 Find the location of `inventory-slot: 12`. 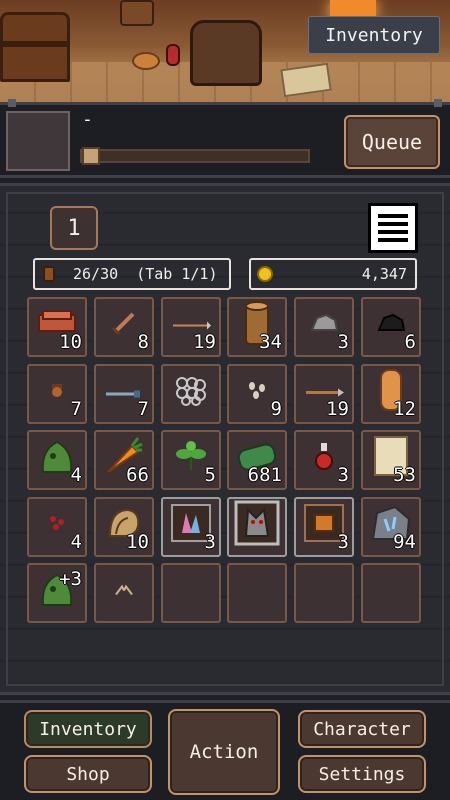

inventory-slot: 12 is located at coordinates (391, 394).